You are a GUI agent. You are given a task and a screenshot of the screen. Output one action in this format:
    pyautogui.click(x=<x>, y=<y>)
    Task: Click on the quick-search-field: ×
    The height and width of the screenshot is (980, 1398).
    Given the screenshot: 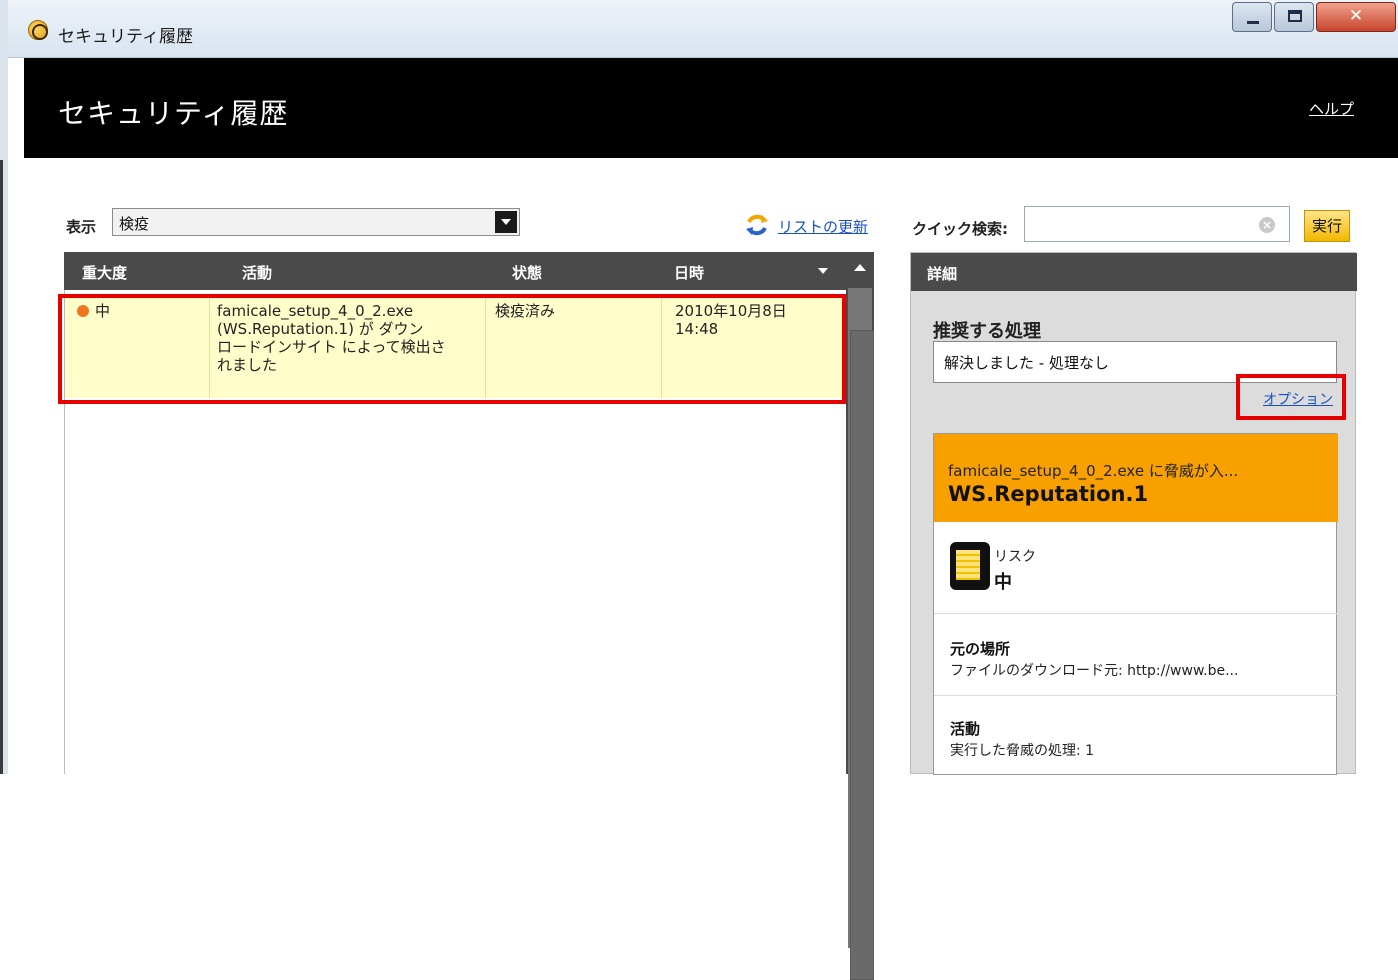 What is the action you would take?
    pyautogui.click(x=1157, y=224)
    